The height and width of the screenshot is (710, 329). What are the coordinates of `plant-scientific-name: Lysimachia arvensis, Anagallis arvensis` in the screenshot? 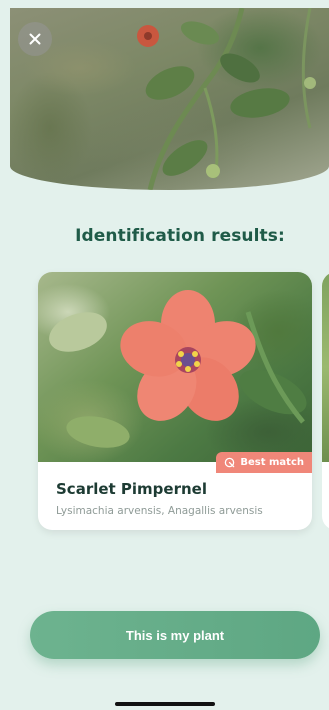 It's located at (159, 511).